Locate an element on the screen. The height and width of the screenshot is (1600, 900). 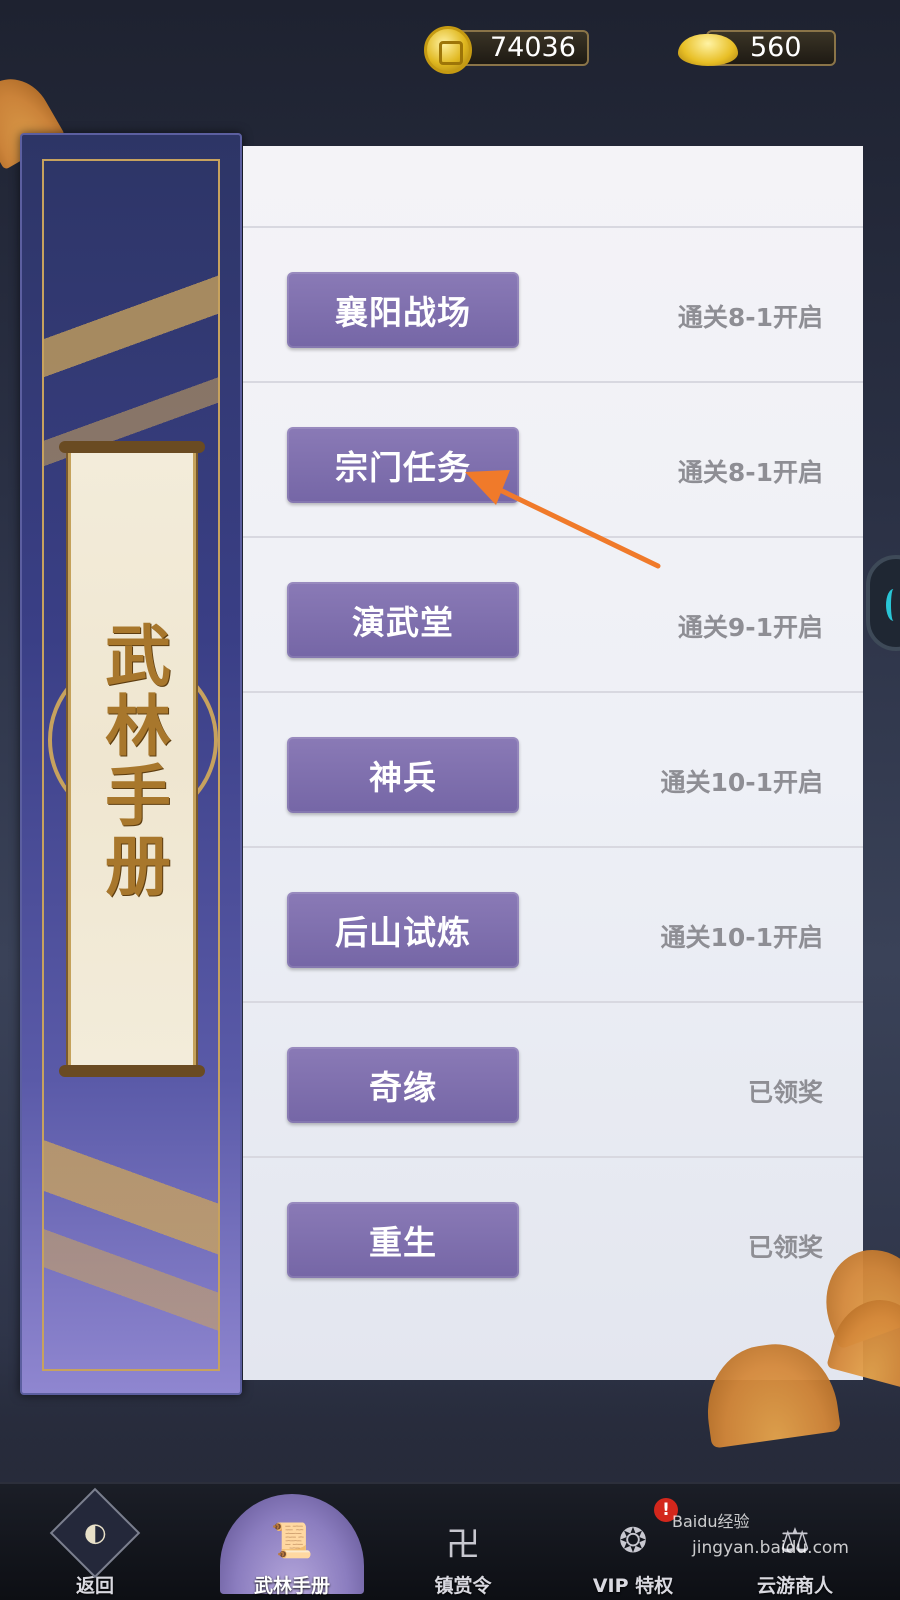
list-item: 宗门任务 通关8-1开启 is located at coordinates (553, 460).